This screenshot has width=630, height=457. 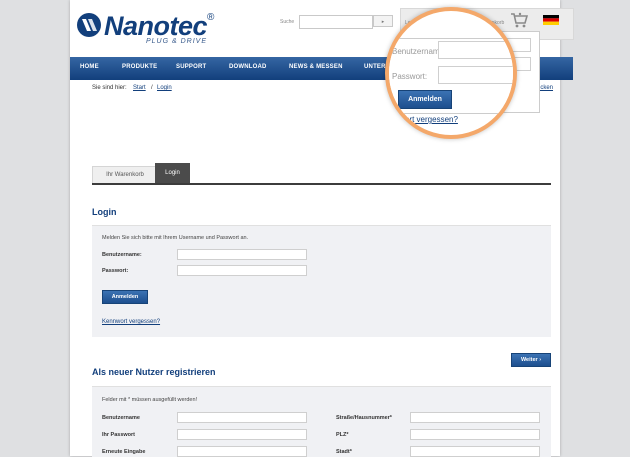 What do you see at coordinates (248, 67) in the screenshot?
I see `nav-item-download: DOWNLOAD` at bounding box center [248, 67].